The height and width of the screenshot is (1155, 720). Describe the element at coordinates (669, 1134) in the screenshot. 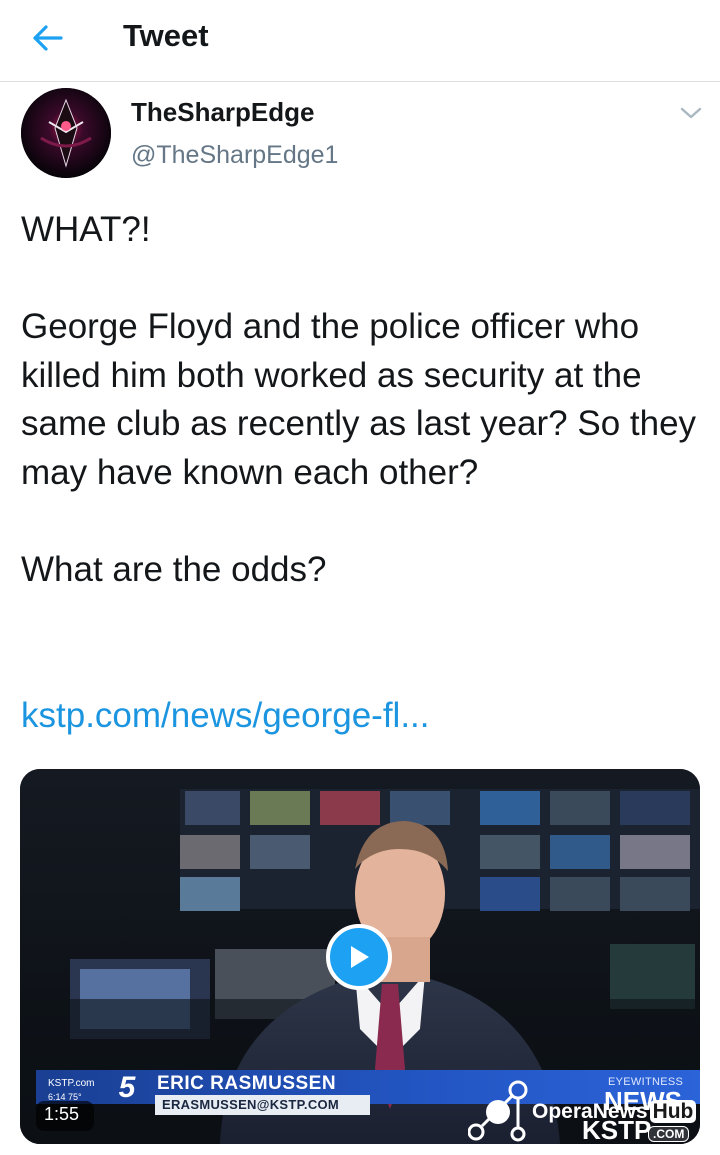

I see `brand-com: .COM` at that location.